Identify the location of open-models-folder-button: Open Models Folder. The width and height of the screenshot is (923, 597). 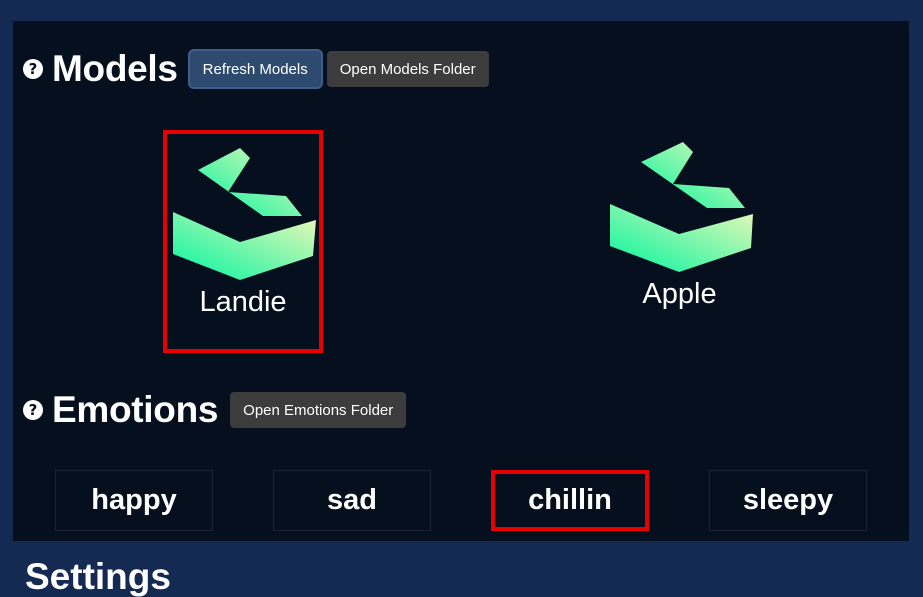
(407, 69).